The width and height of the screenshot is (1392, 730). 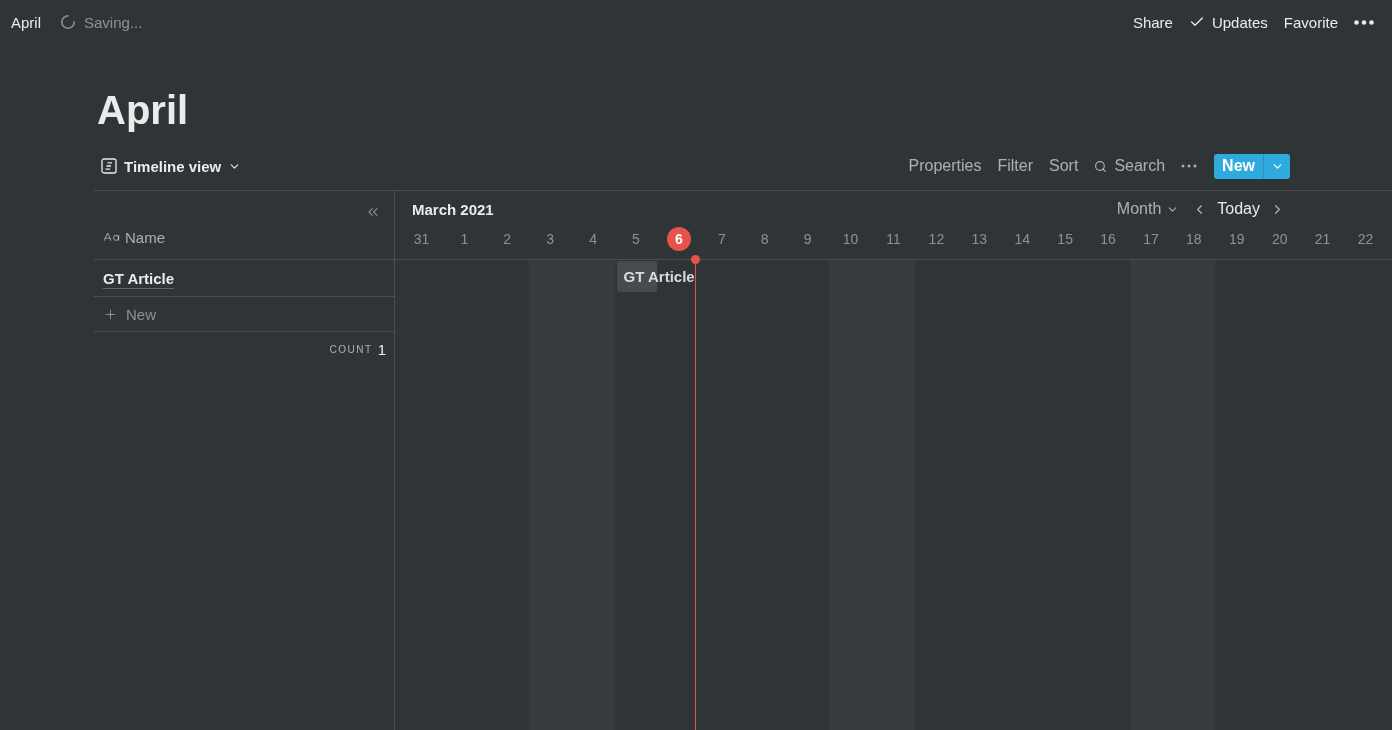 What do you see at coordinates (1365, 239) in the screenshot?
I see `day-label: 22` at bounding box center [1365, 239].